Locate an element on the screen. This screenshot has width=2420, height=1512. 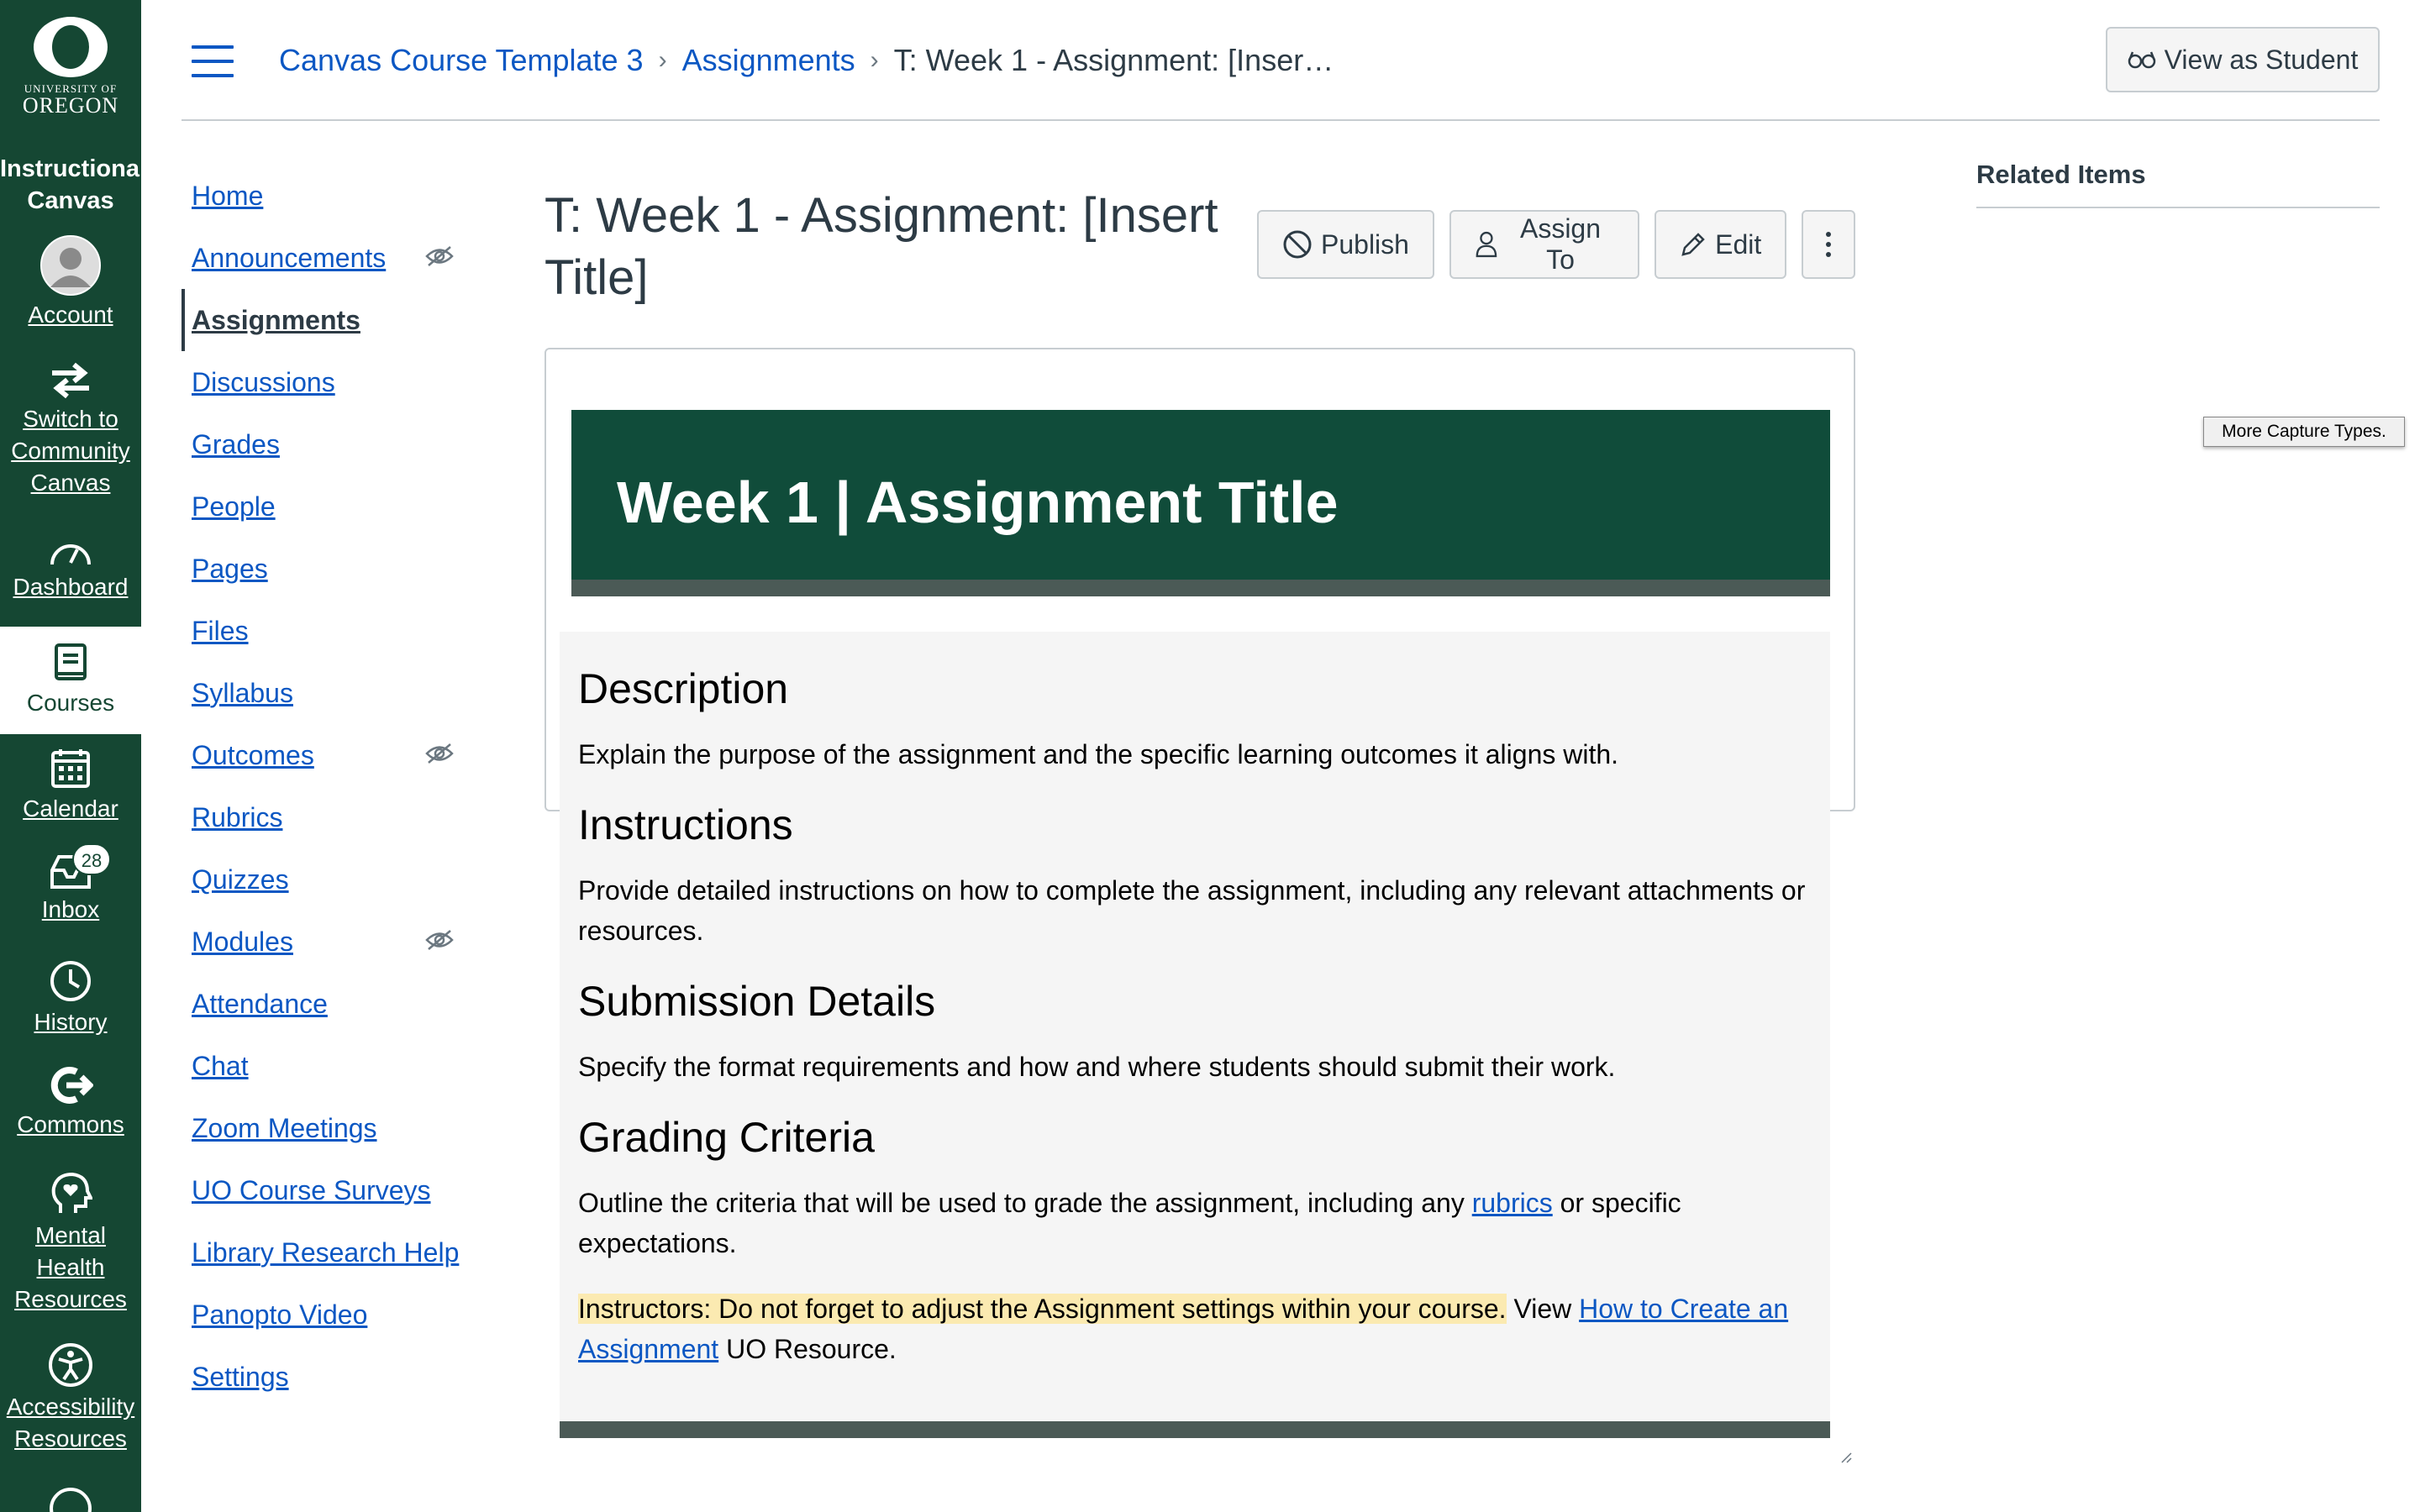
instance-title: Instructional Canvas is located at coordinates (73, 184).